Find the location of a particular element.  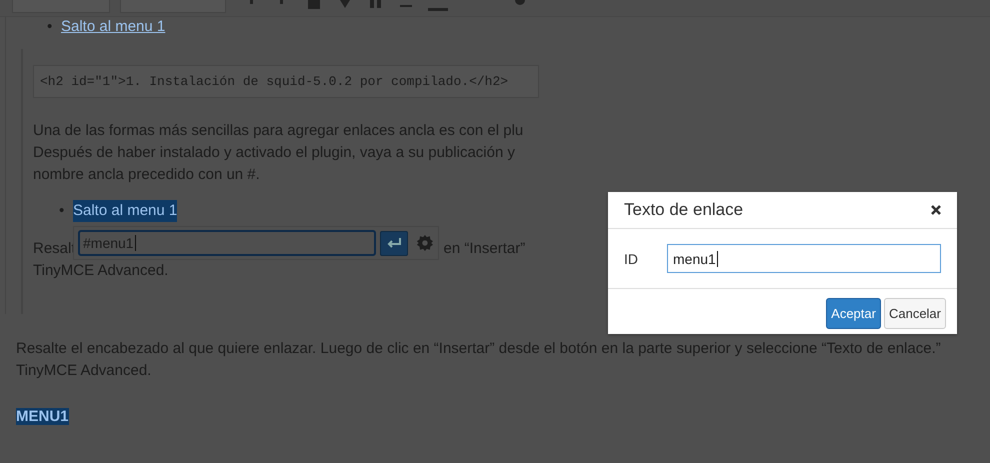

enter-icon is located at coordinates (394, 243).